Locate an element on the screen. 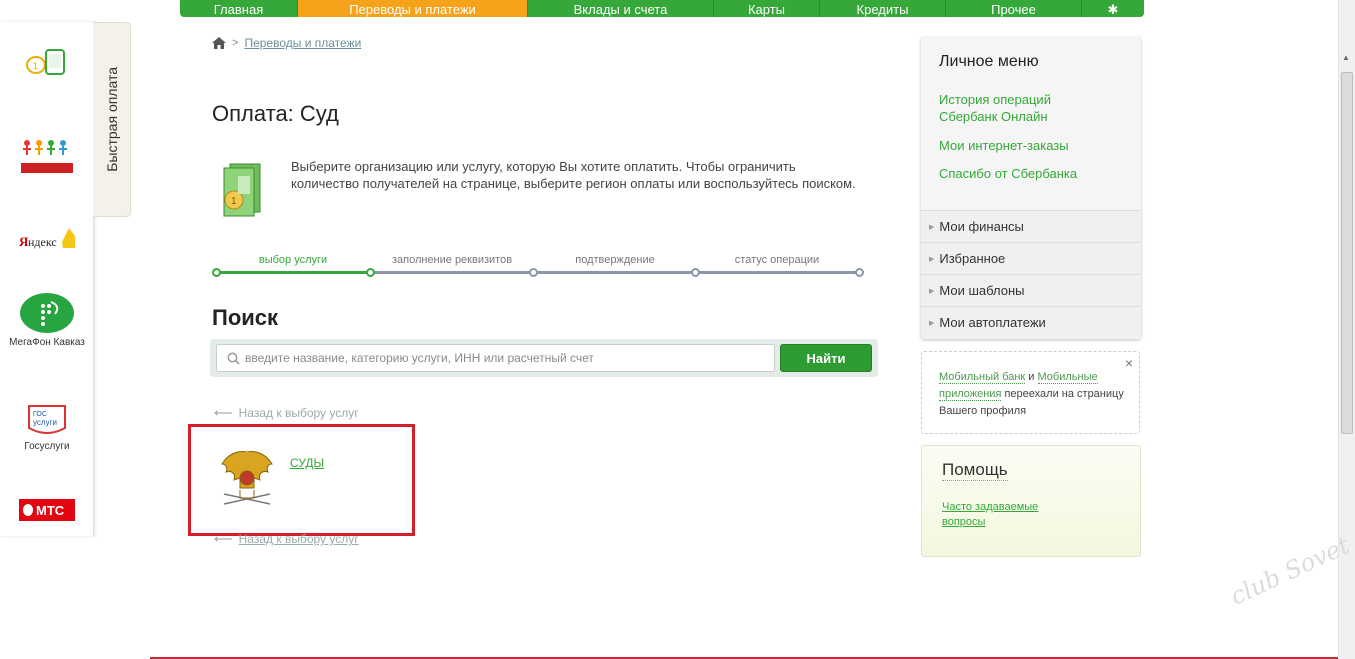 The width and height of the screenshot is (1355, 659). quick-pay-mts: МТС is located at coordinates (47, 510).